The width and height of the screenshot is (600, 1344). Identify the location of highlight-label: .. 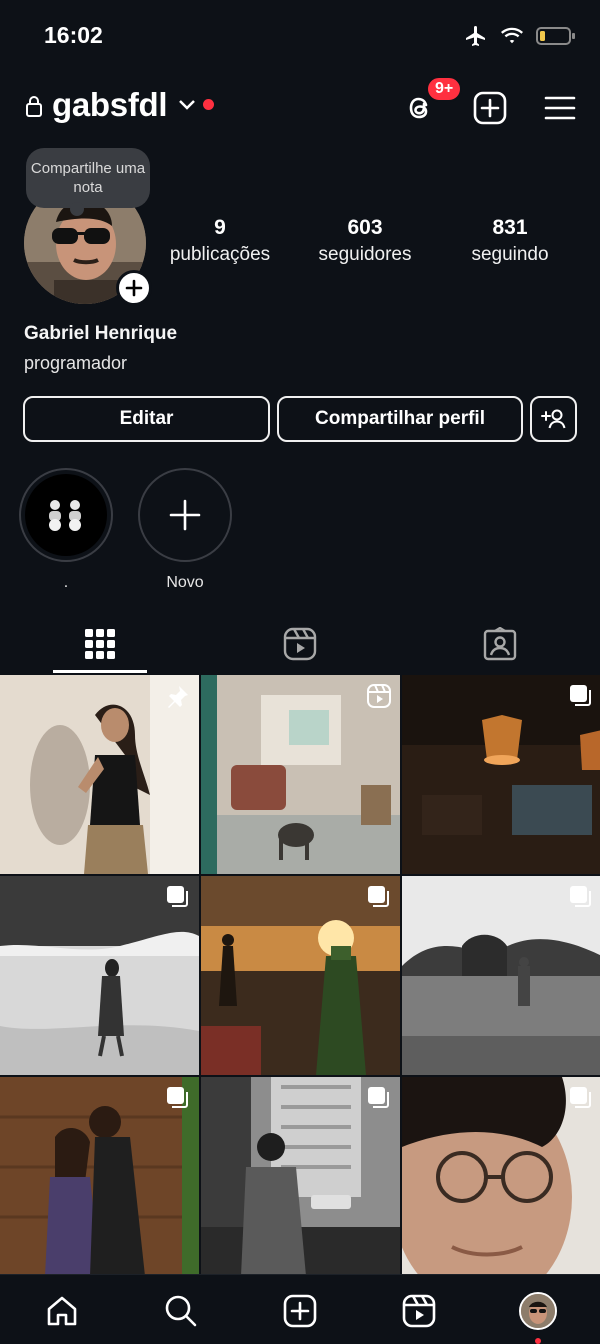
(66, 582).